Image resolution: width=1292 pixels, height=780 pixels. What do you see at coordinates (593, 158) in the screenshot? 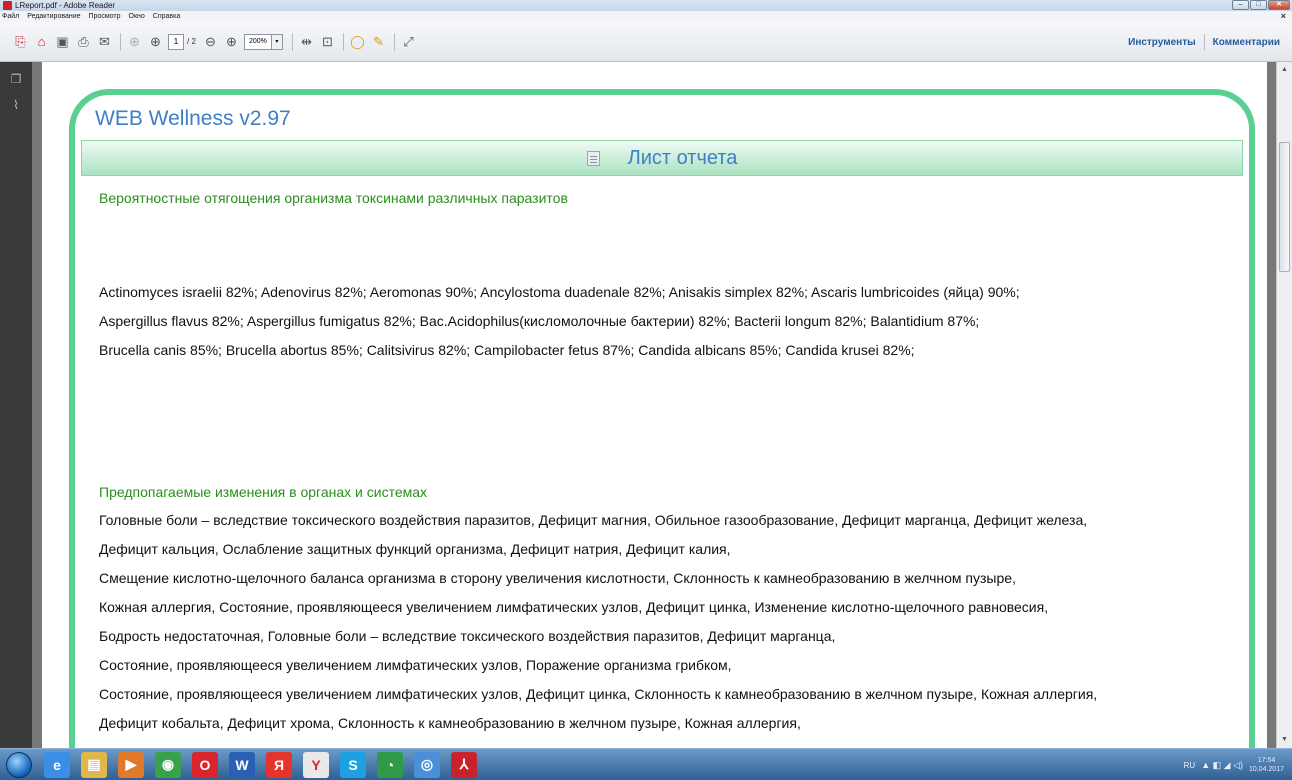
I see `document-icon` at bounding box center [593, 158].